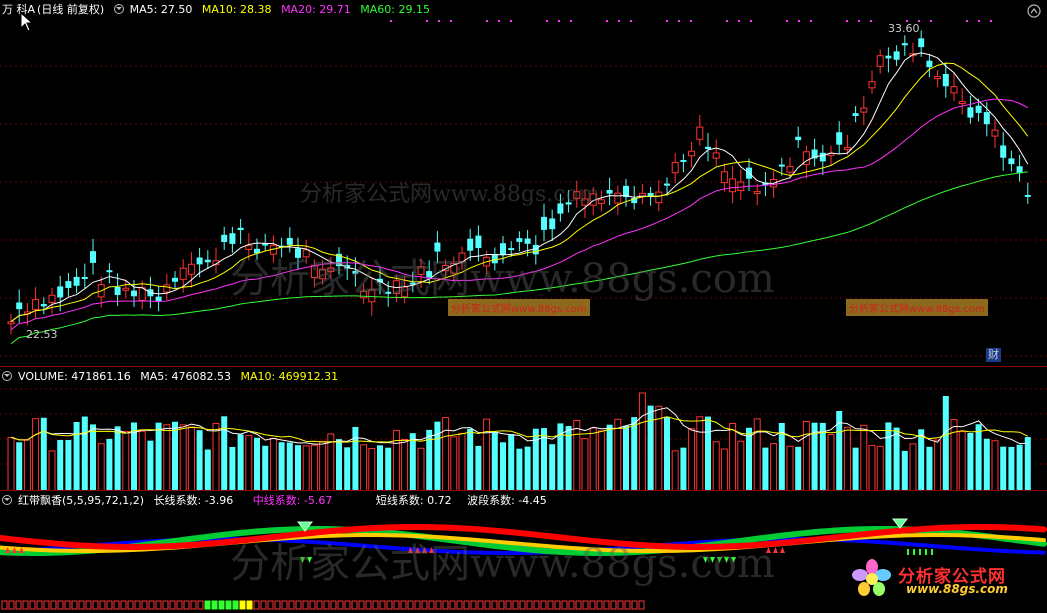 This screenshot has width=1047, height=613. Describe the element at coordinates (904, 28) in the screenshot. I see `high-price-label: 33.60` at that location.